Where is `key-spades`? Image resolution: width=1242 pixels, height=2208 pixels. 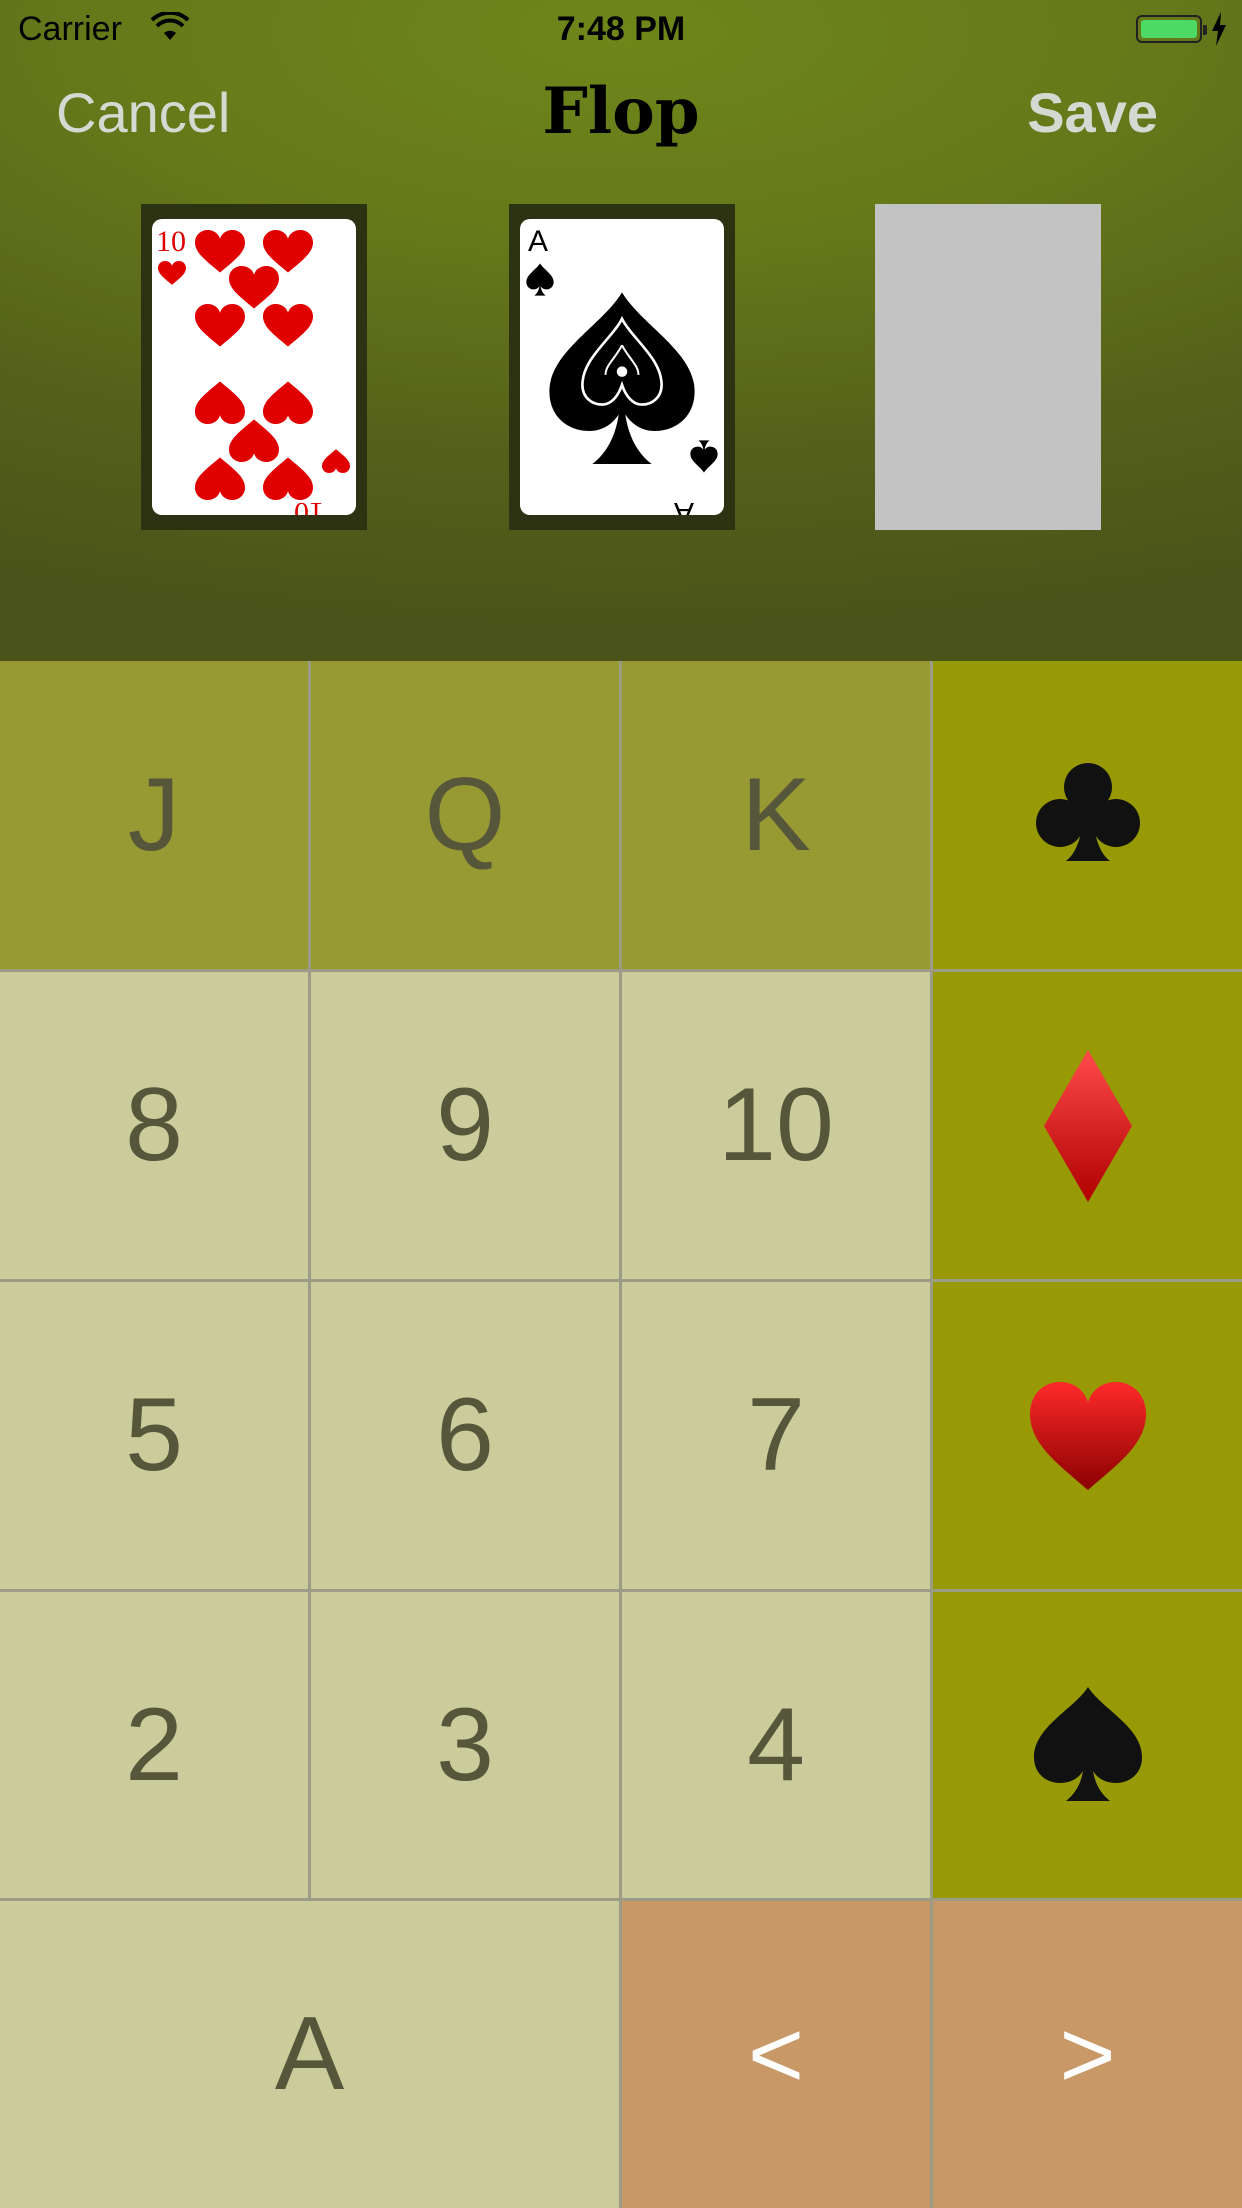
key-spades is located at coordinates (1087, 1746).